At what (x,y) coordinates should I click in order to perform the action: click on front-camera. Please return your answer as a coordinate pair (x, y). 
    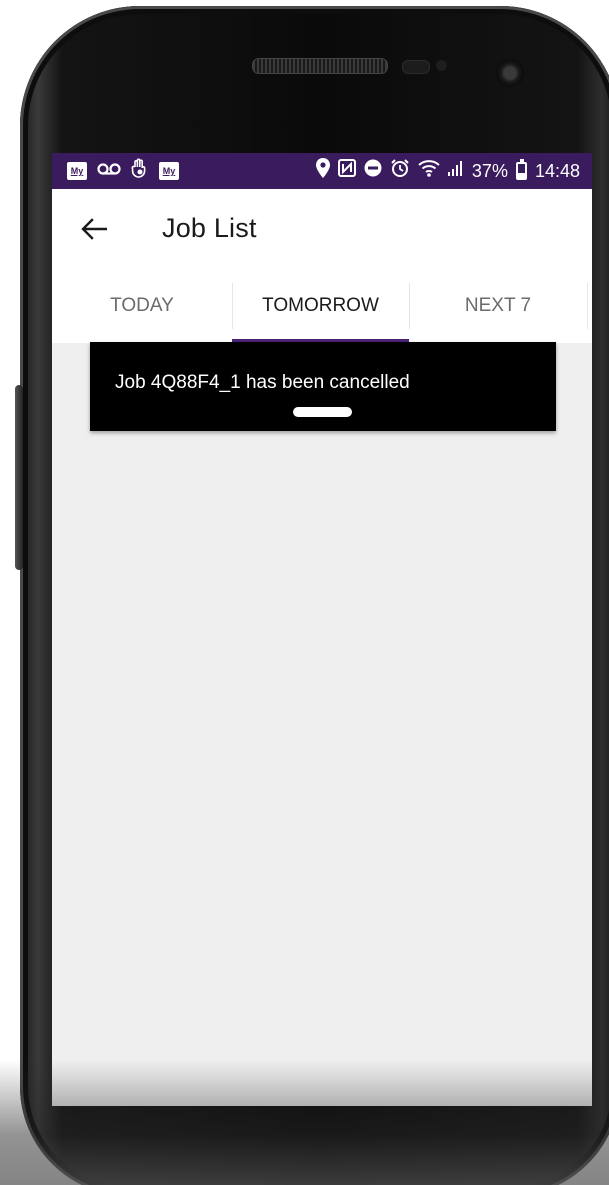
    Looking at the image, I should click on (510, 73).